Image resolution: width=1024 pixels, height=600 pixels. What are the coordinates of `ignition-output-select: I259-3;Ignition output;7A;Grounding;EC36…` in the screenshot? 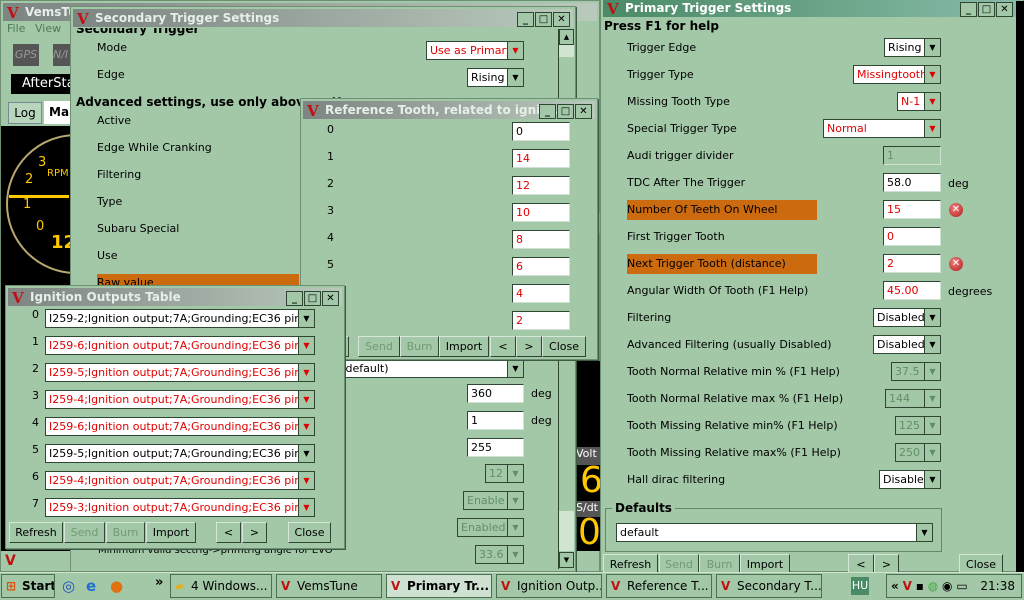 It's located at (180, 507).